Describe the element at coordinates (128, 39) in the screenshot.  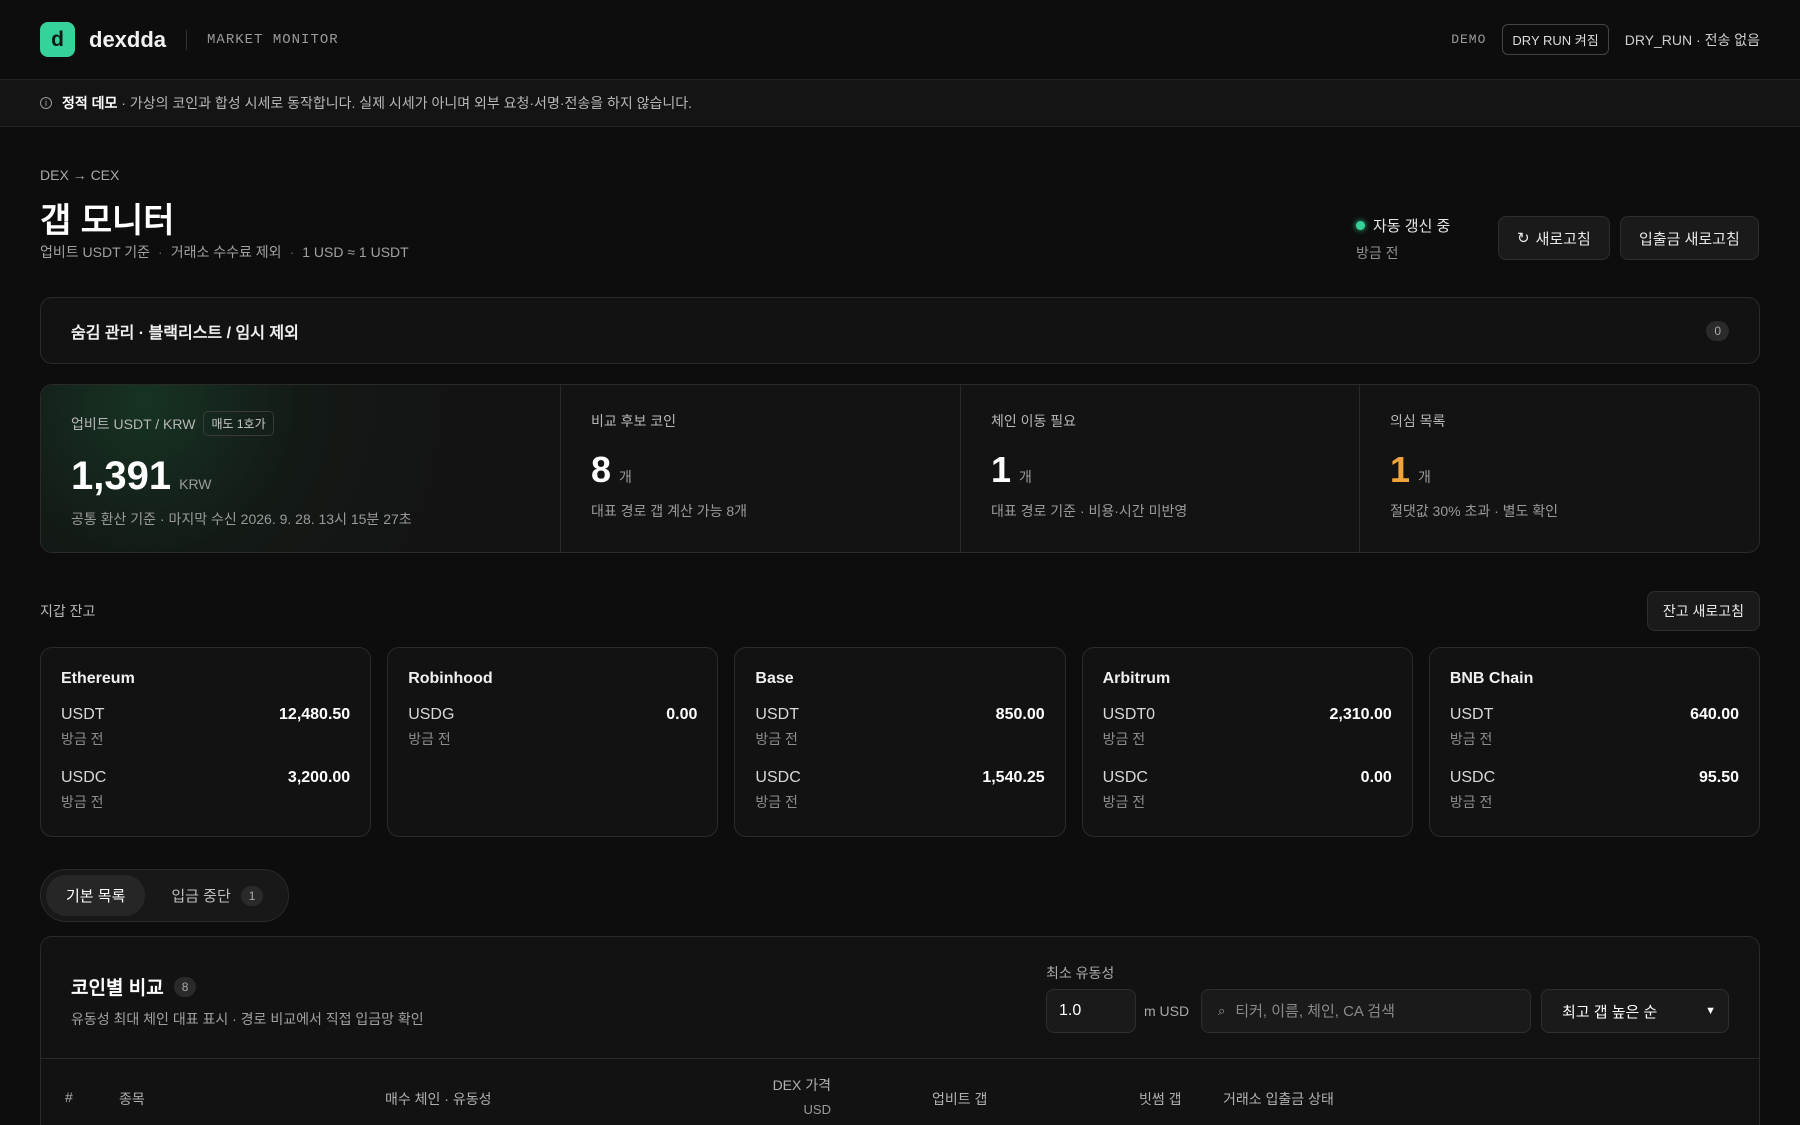
I see `app-name: dexdda` at that location.